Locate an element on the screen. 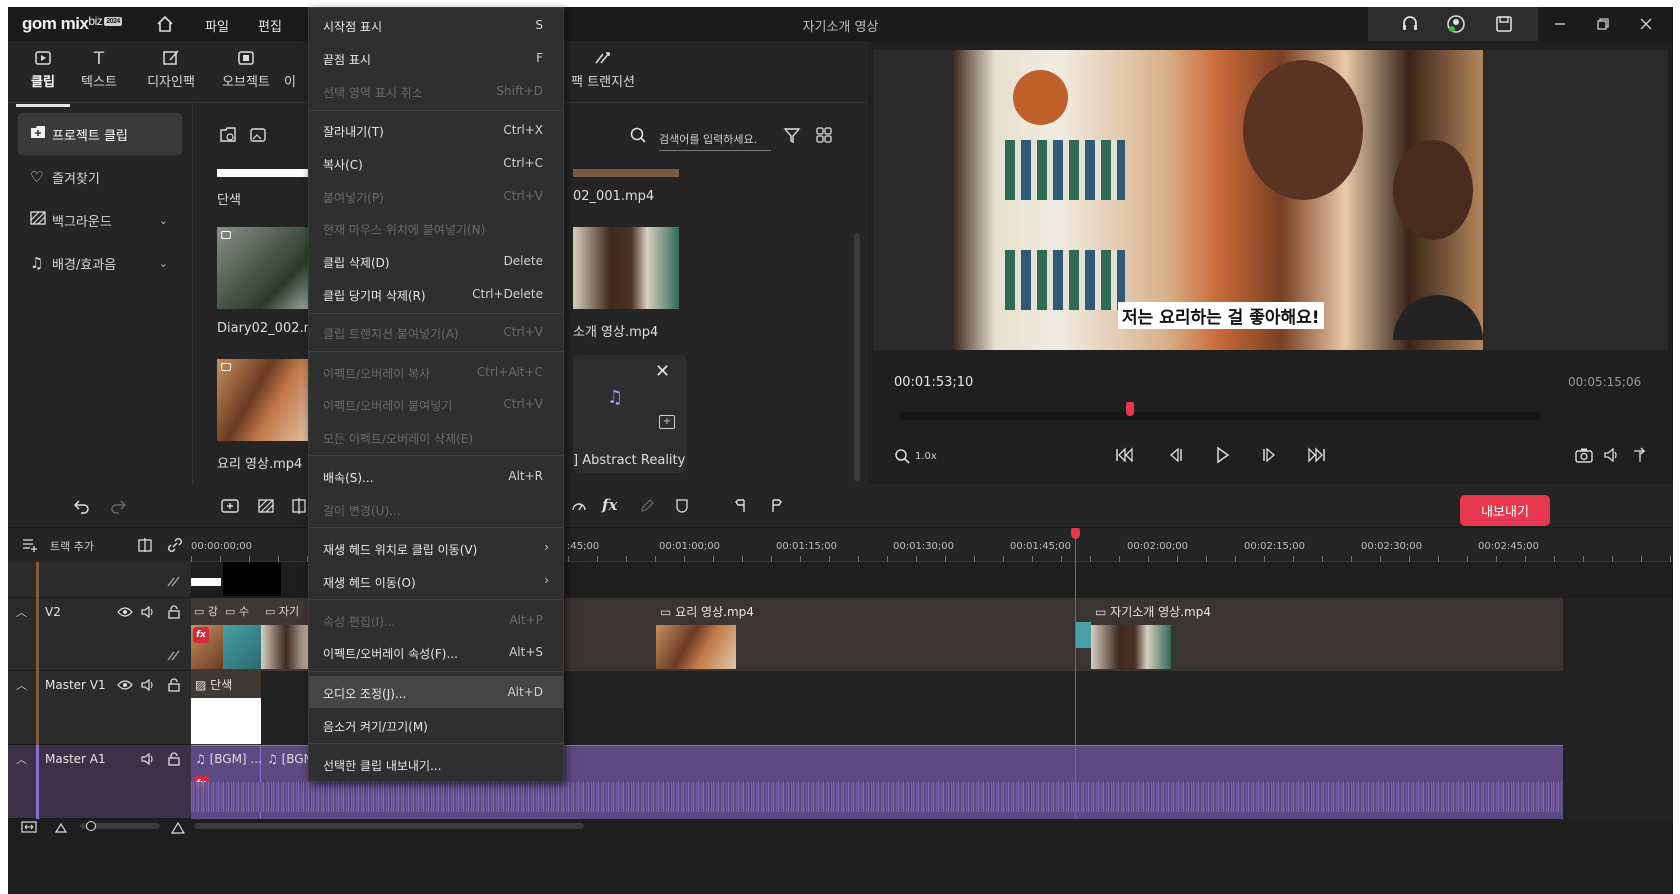  add-image-icon is located at coordinates (258, 135).